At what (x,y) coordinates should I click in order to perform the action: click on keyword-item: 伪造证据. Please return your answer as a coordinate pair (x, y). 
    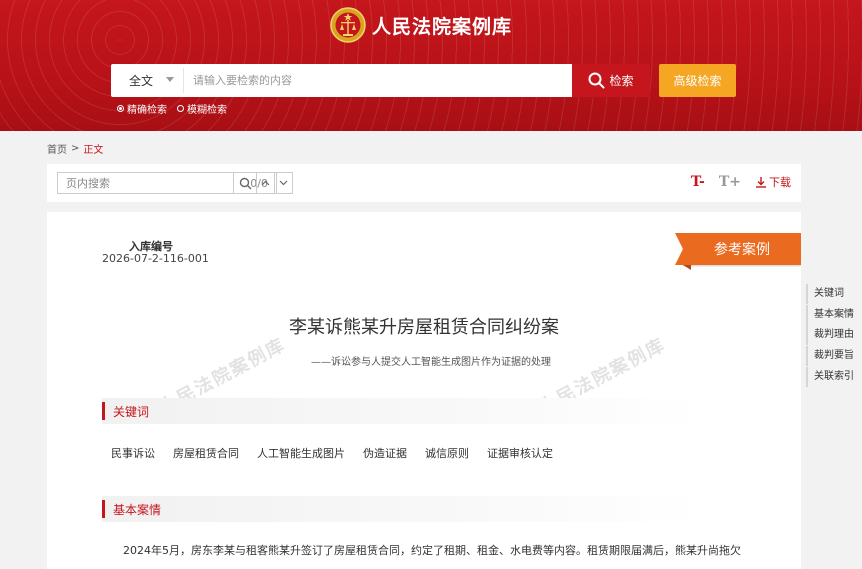
    Looking at the image, I should click on (385, 453).